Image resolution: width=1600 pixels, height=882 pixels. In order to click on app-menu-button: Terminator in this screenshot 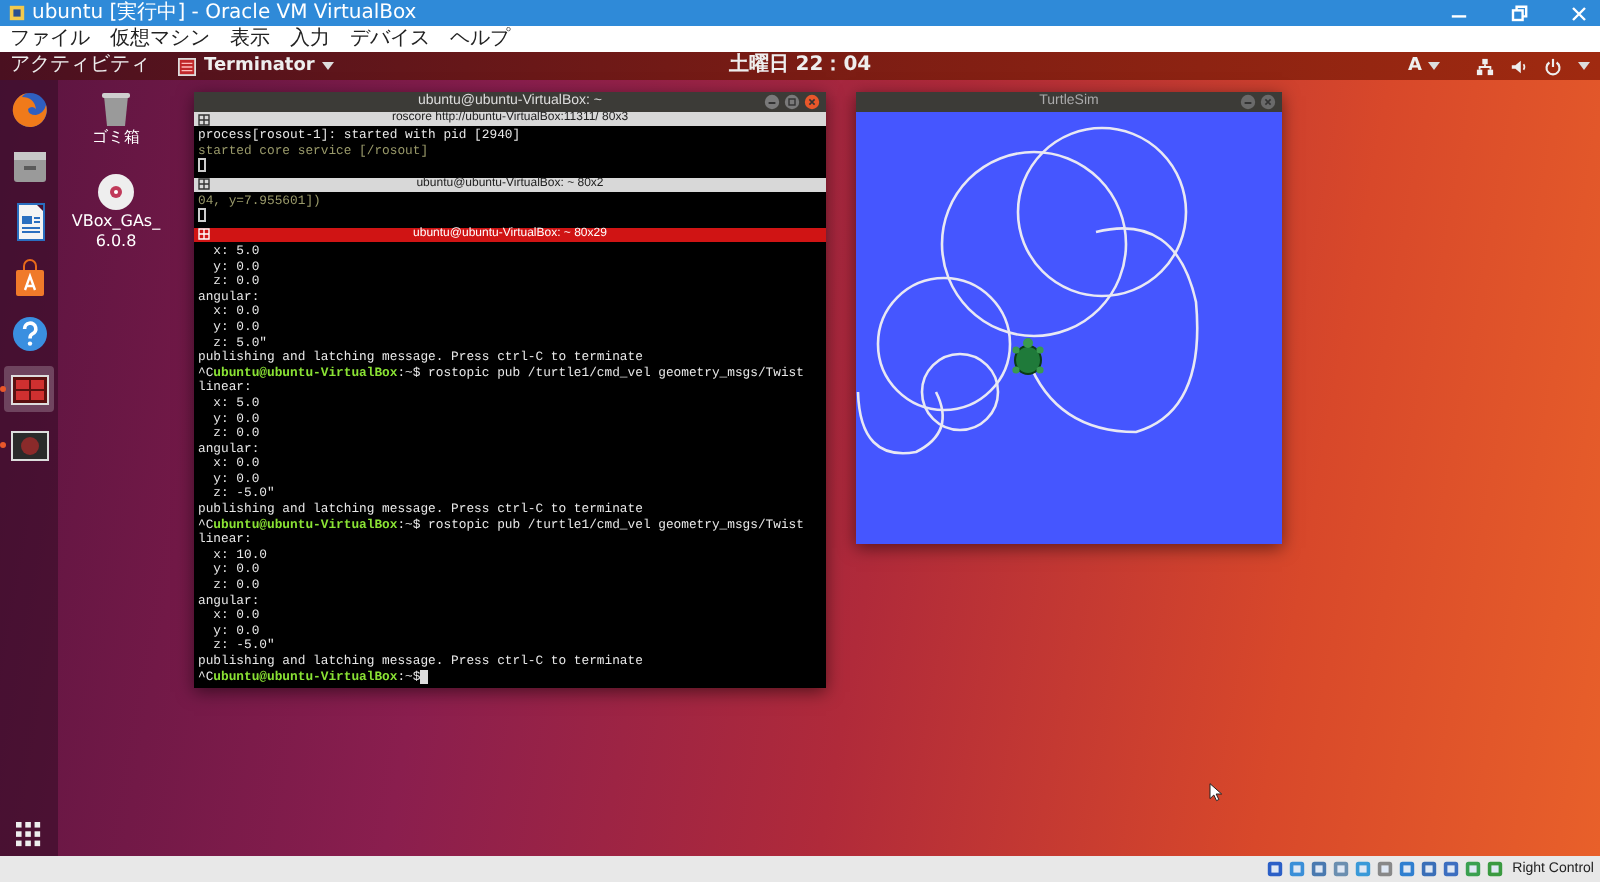, I will do `click(256, 66)`.